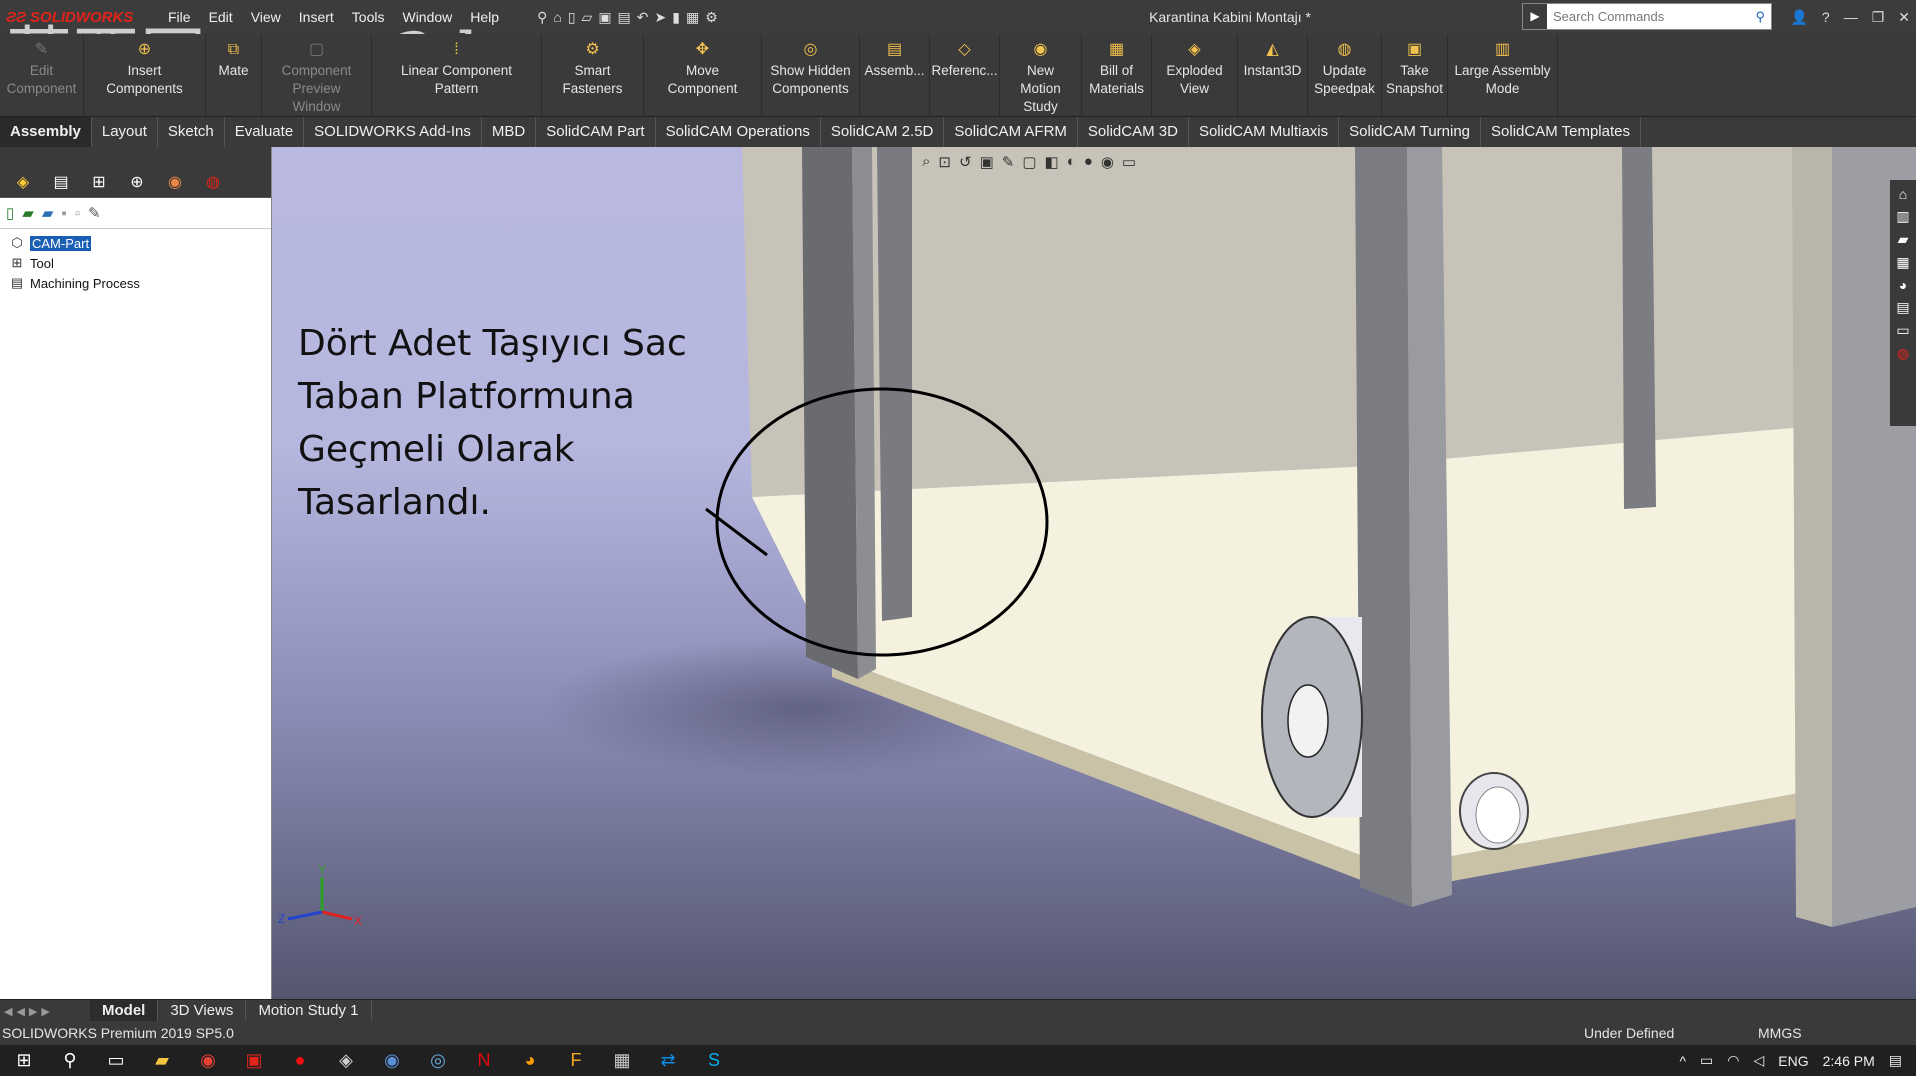 The image size is (1916, 1076). What do you see at coordinates (593, 75) in the screenshot?
I see `ribbon-button-5: ⚙ Smart Fasteners` at bounding box center [593, 75].